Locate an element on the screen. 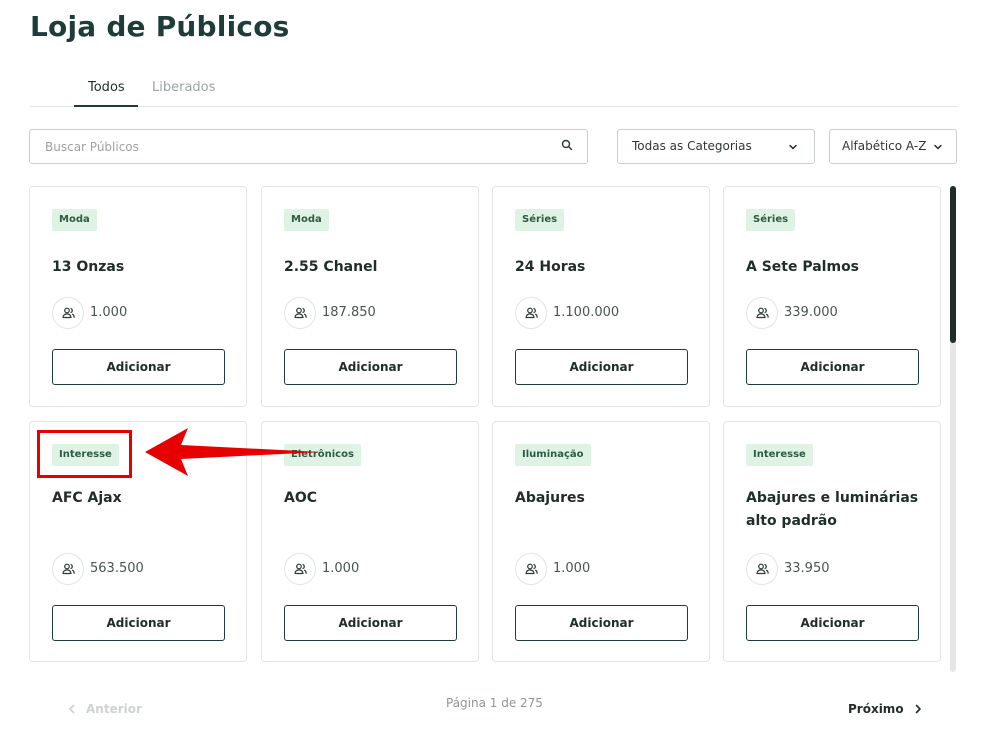 This screenshot has height=735, width=985. annotation-arrow-icon is located at coordinates (233, 452).